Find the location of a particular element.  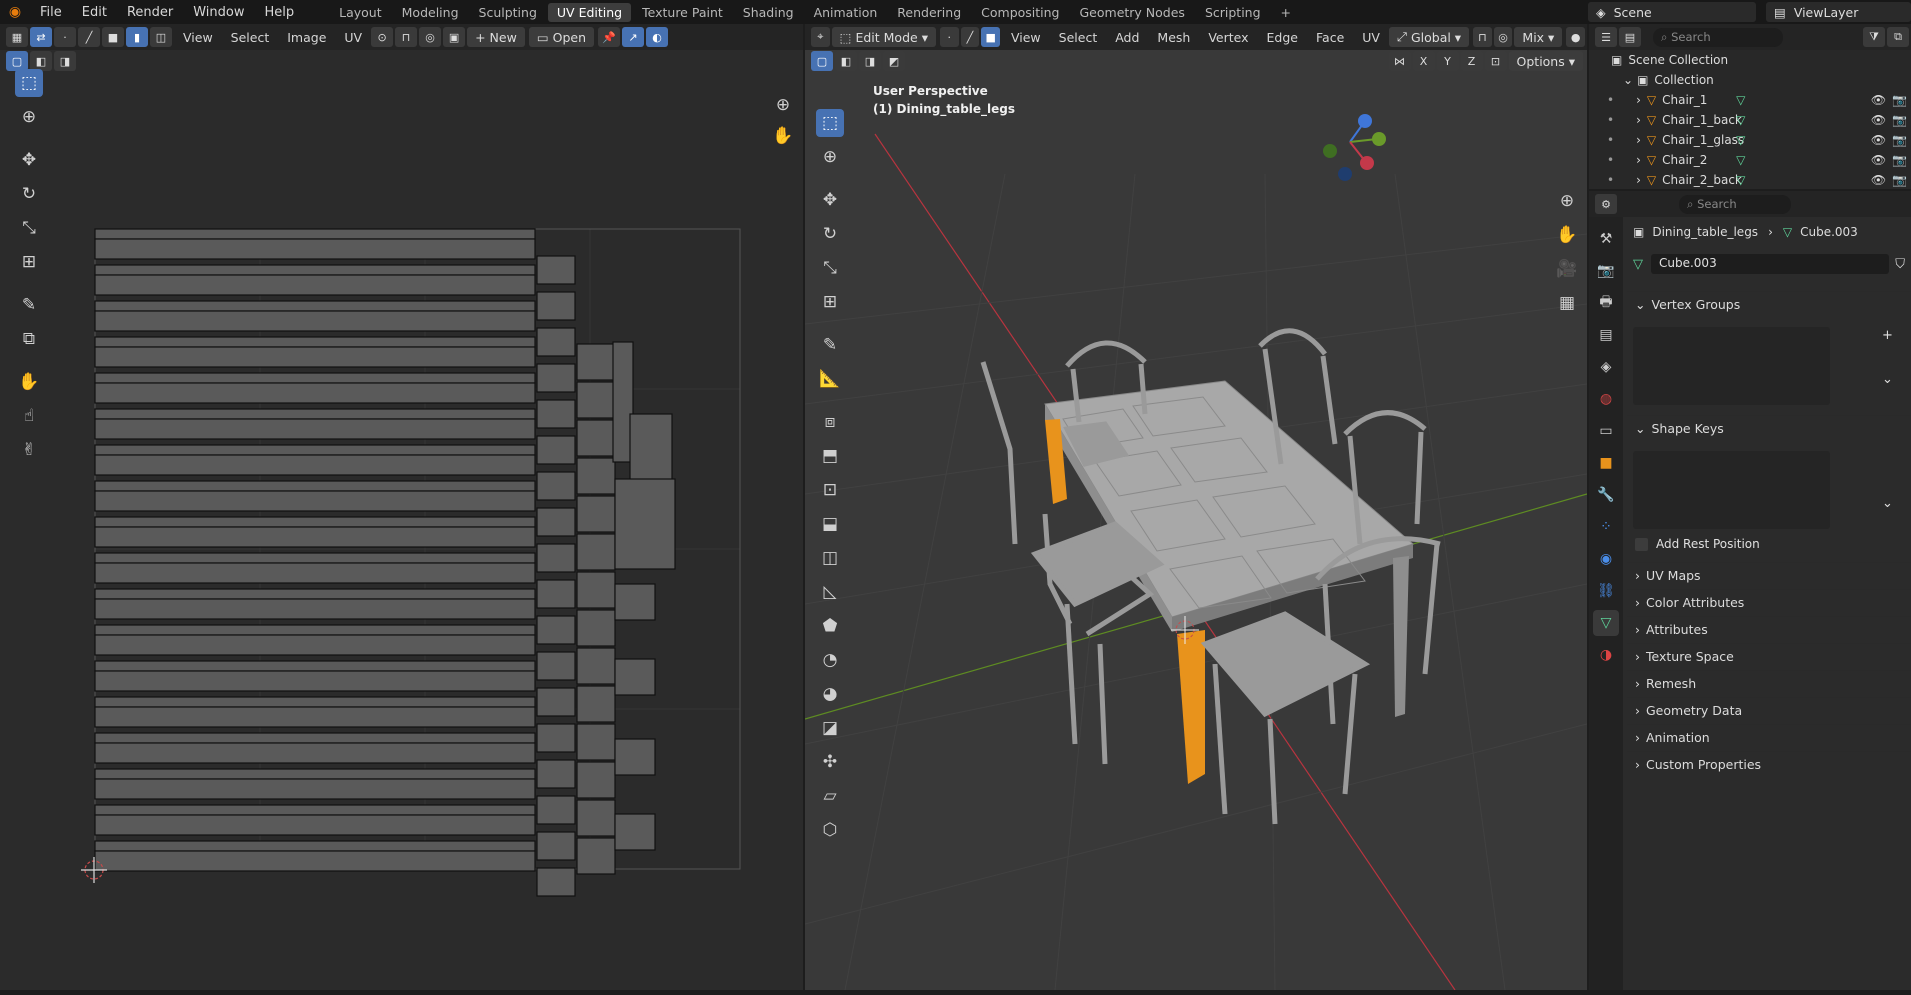

vp-shear-icon: ▱ is located at coordinates (830, 796).